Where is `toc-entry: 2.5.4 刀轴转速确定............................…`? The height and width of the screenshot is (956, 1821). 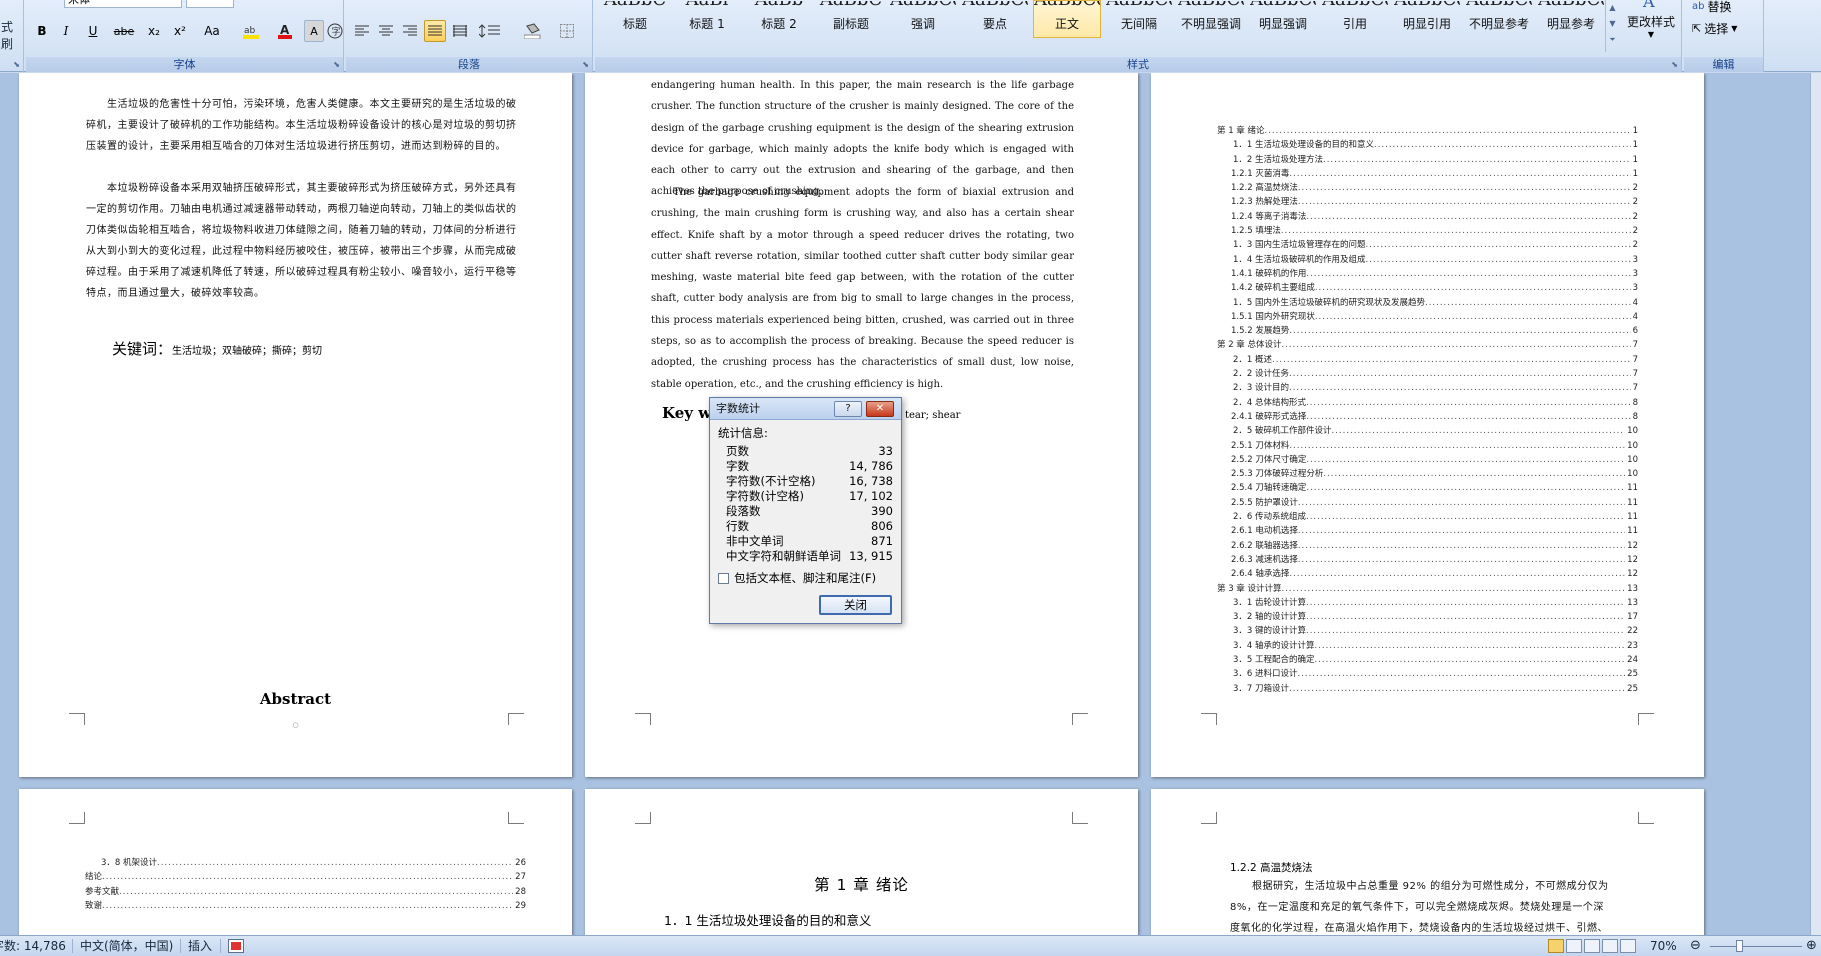
toc-entry: 2.5.4 刀轴转速确定............................… is located at coordinates (1427, 488).